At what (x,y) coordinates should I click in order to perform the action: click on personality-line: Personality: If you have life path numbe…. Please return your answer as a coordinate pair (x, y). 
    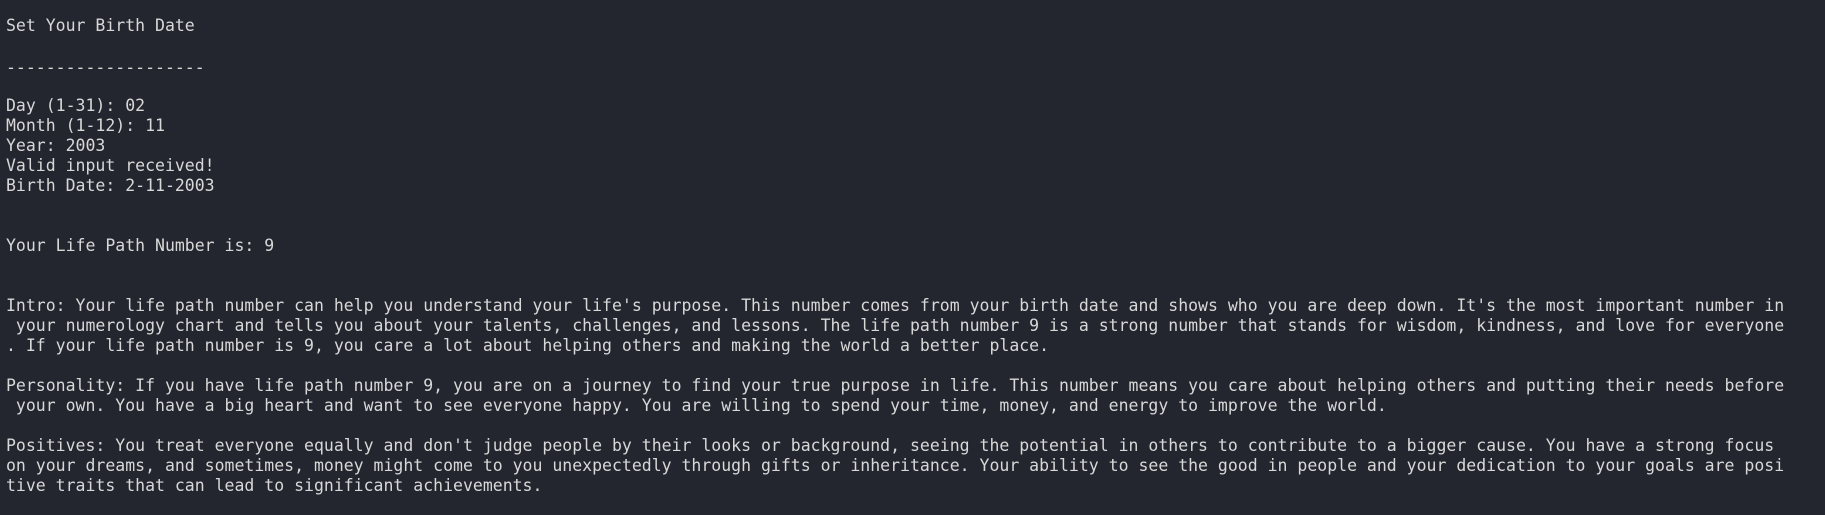
    Looking at the image, I should click on (895, 385).